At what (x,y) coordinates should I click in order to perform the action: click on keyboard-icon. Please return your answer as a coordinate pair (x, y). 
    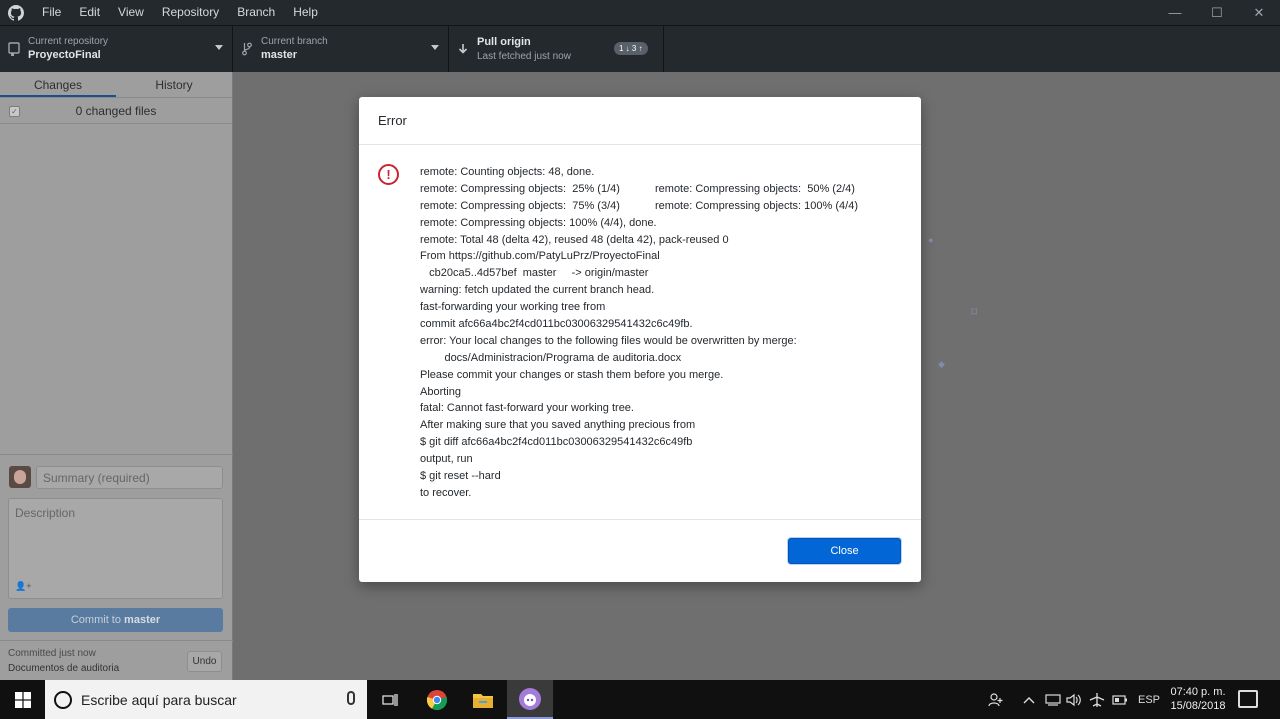
    Looking at the image, I should click on (1053, 699).